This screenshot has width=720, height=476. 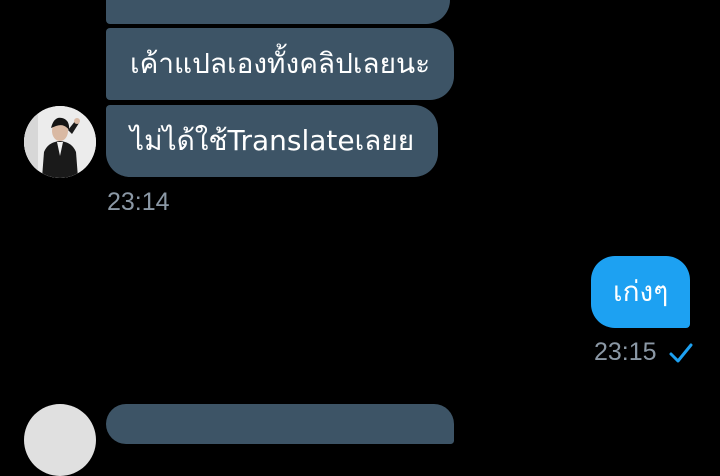 I want to click on check-icon, so click(x=681, y=353).